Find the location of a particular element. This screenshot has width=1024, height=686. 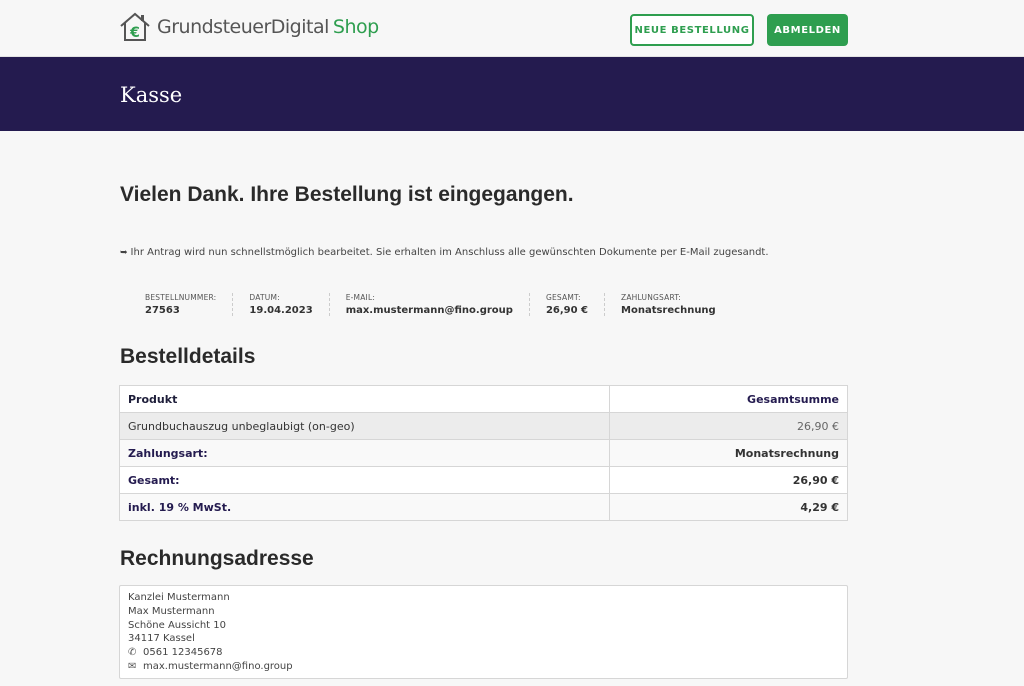

product-total: 26,90 € is located at coordinates (728, 426).